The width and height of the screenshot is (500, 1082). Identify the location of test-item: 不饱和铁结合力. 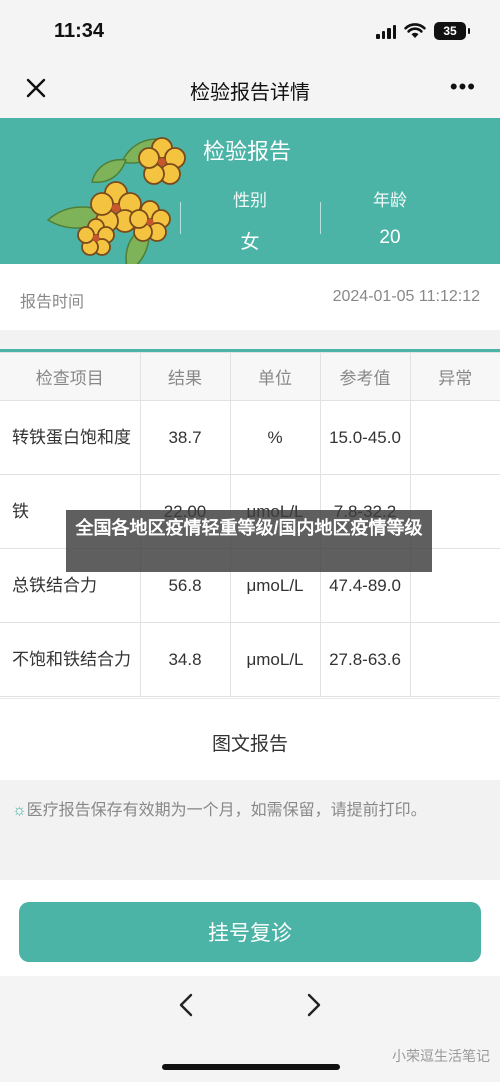
(70, 659).